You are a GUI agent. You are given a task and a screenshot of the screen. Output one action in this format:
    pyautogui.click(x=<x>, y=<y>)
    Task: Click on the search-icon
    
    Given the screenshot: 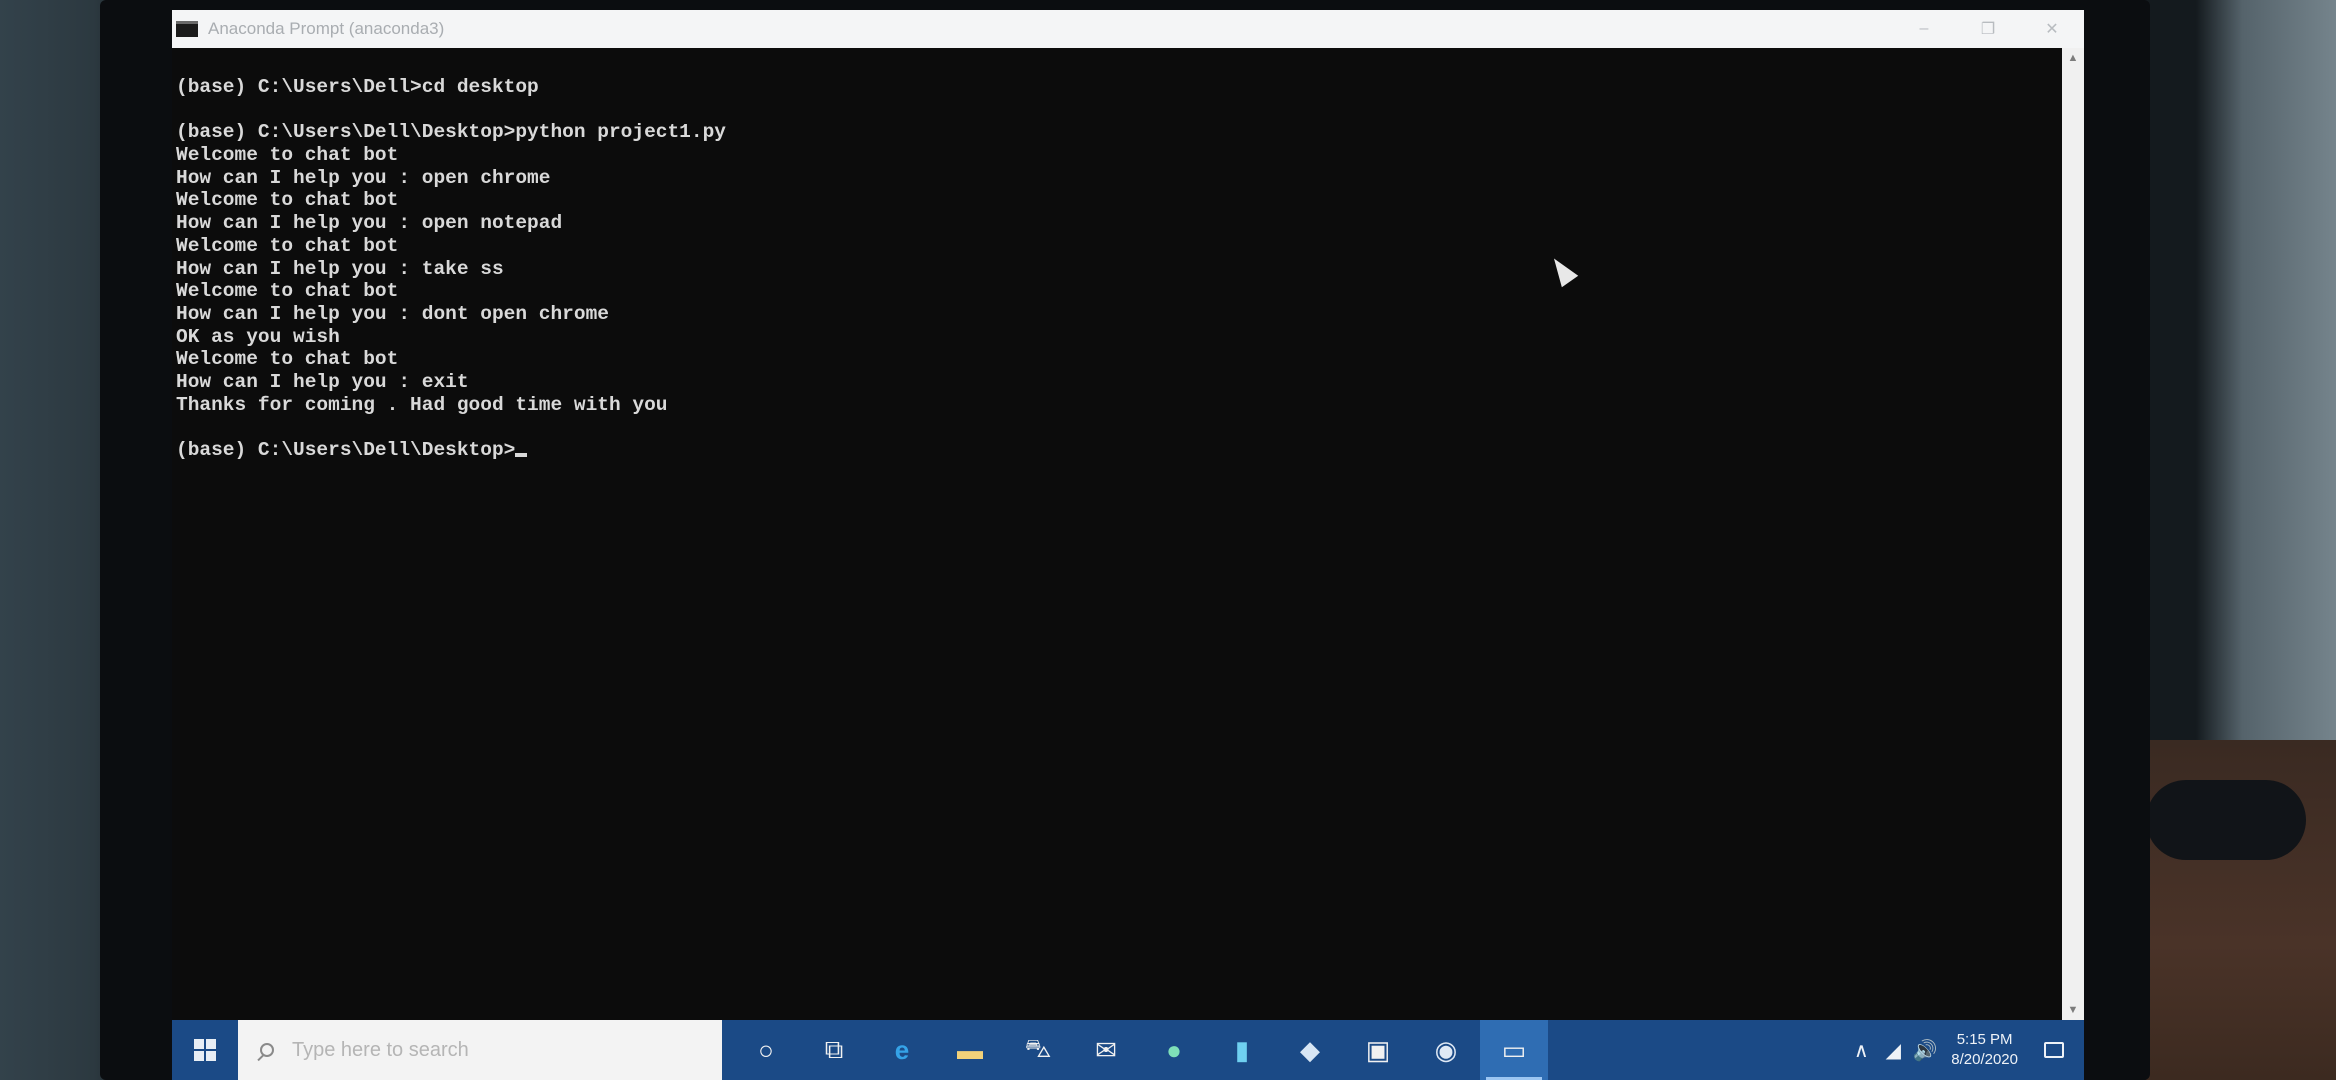 What is the action you would take?
    pyautogui.click(x=267, y=1050)
    